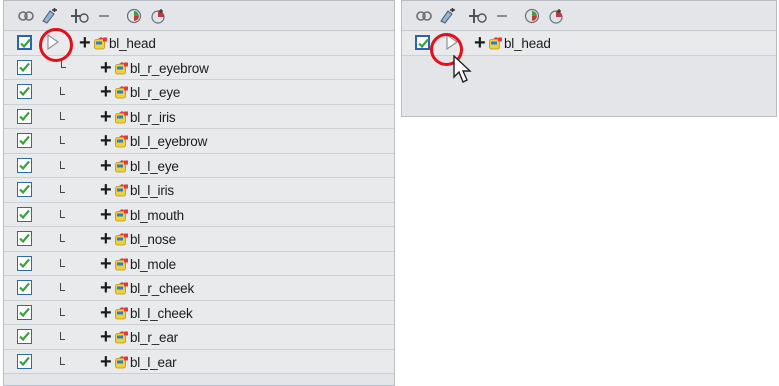  I want to click on layer-row: + bl_r_ear, so click(199, 337).